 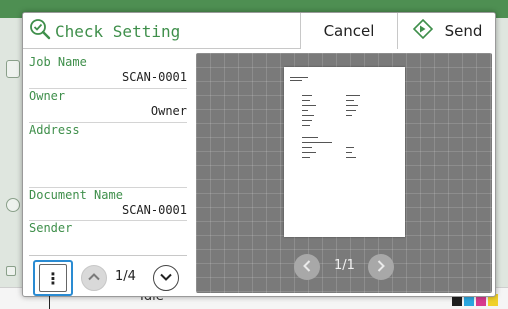 I want to click on diamond-arrow-icon, so click(x=422, y=30).